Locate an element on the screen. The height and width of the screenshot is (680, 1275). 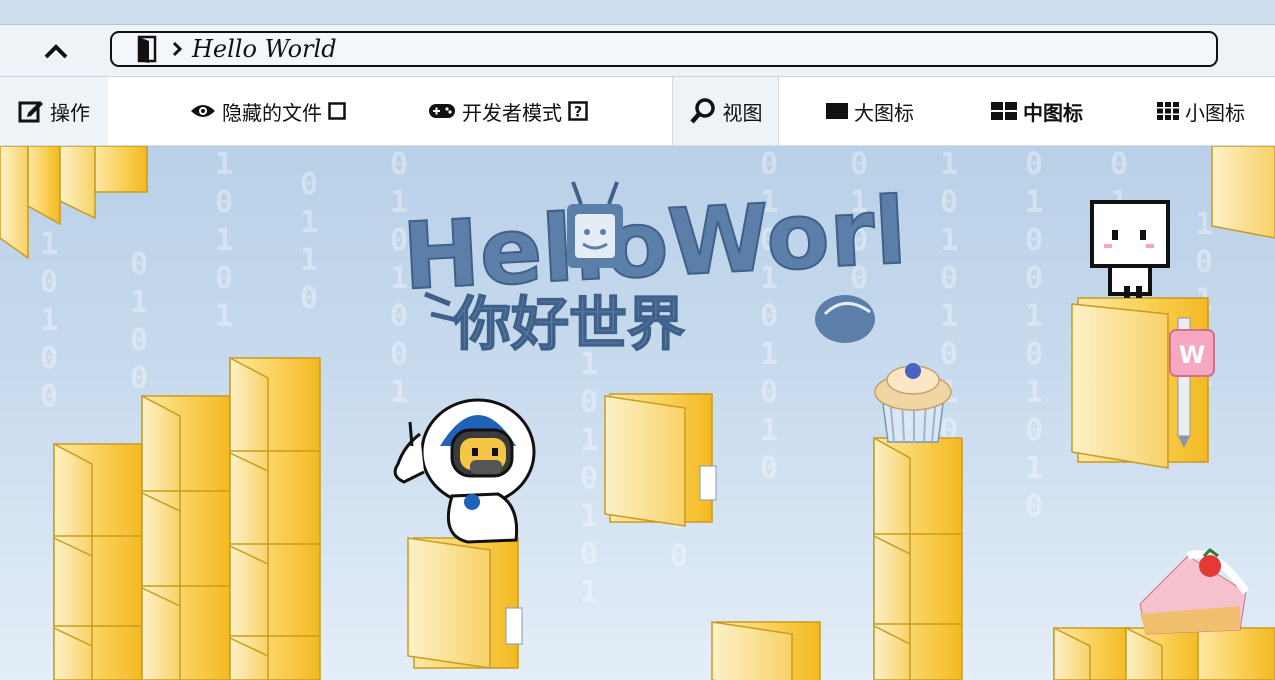
medium-icons-option: 中图标 is located at coordinates (1037, 111).